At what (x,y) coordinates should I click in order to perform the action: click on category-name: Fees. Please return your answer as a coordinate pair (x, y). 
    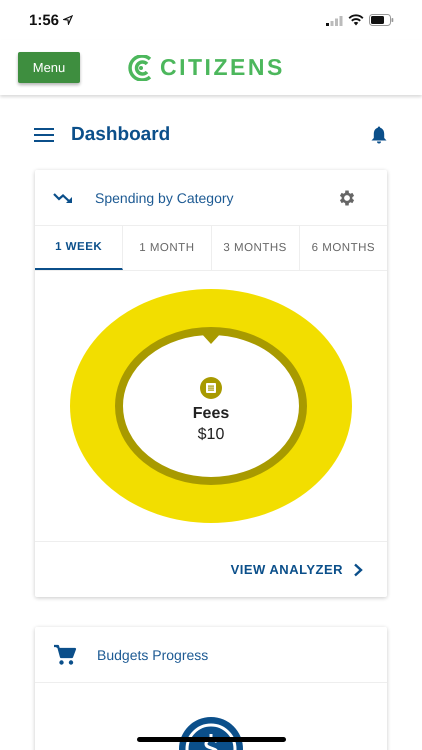
    Looking at the image, I should click on (211, 414).